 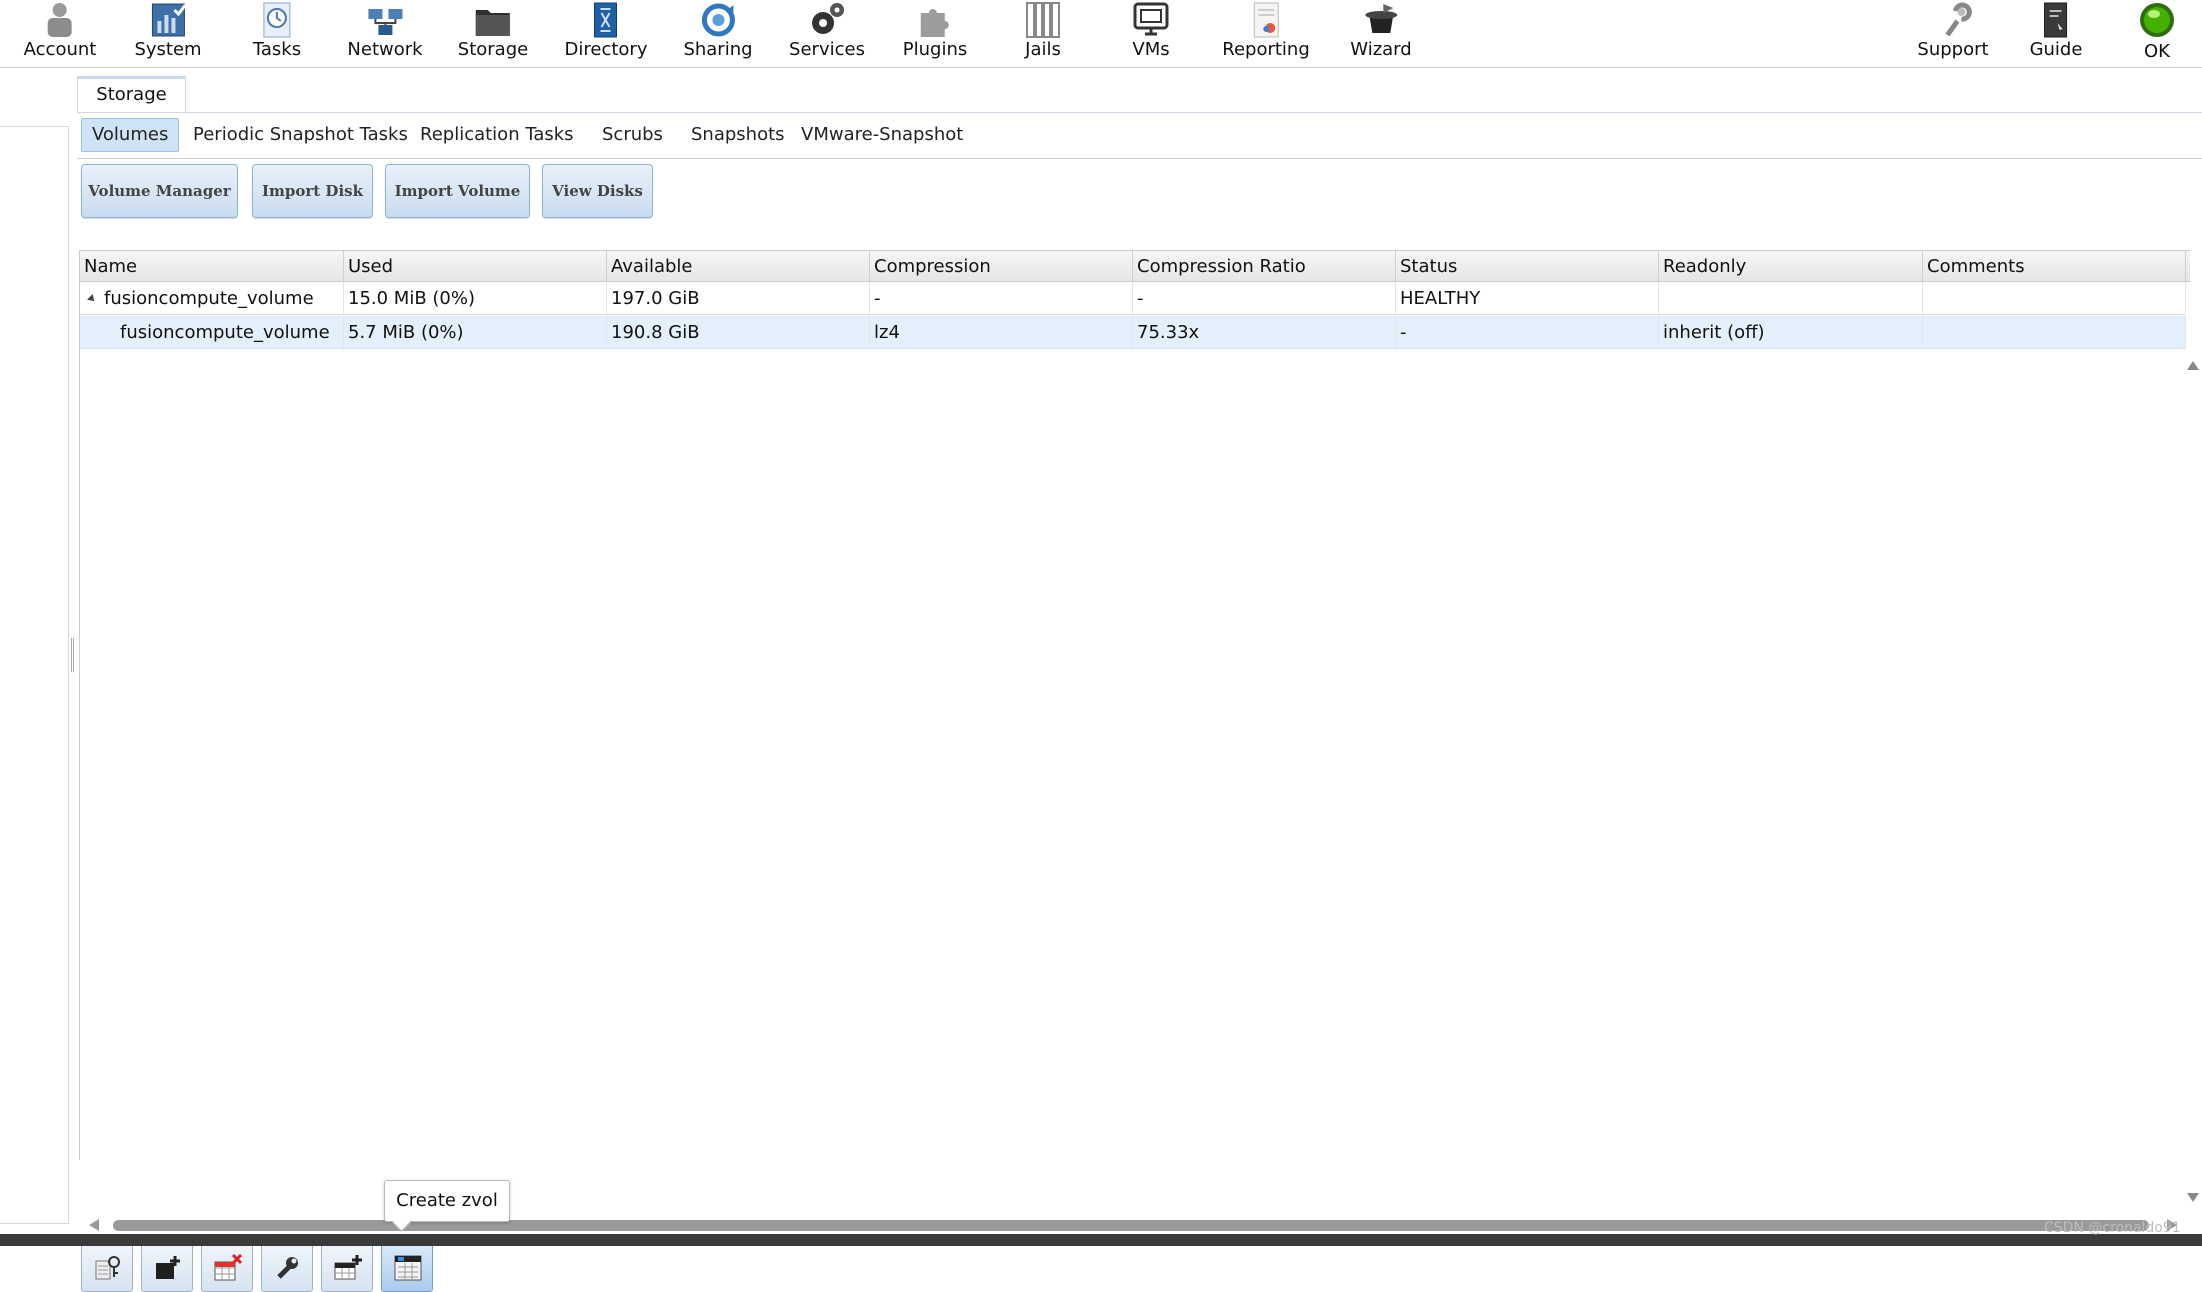 What do you see at coordinates (934, 23) in the screenshot?
I see `plugins-icon` at bounding box center [934, 23].